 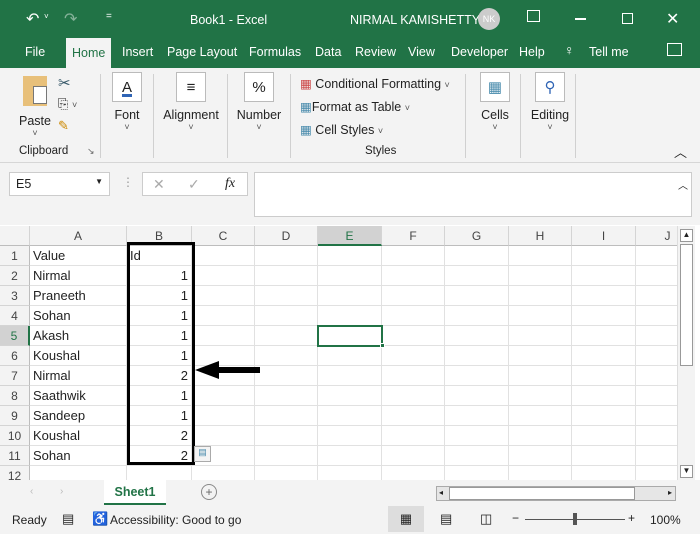 What do you see at coordinates (223, 256) in the screenshot?
I see `cell-C1` at bounding box center [223, 256].